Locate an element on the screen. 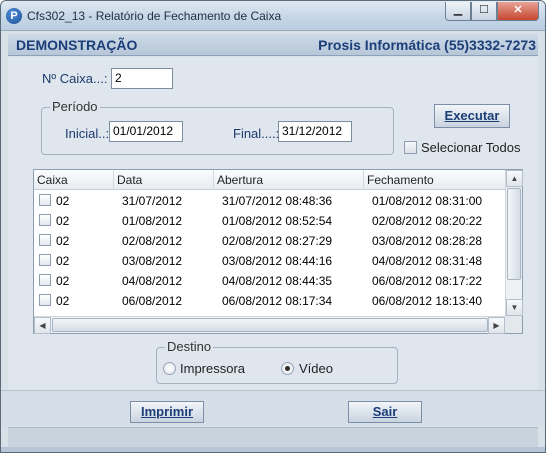  fechamento-cell: 01/08/2012 08:31:00 is located at coordinates (427, 201).